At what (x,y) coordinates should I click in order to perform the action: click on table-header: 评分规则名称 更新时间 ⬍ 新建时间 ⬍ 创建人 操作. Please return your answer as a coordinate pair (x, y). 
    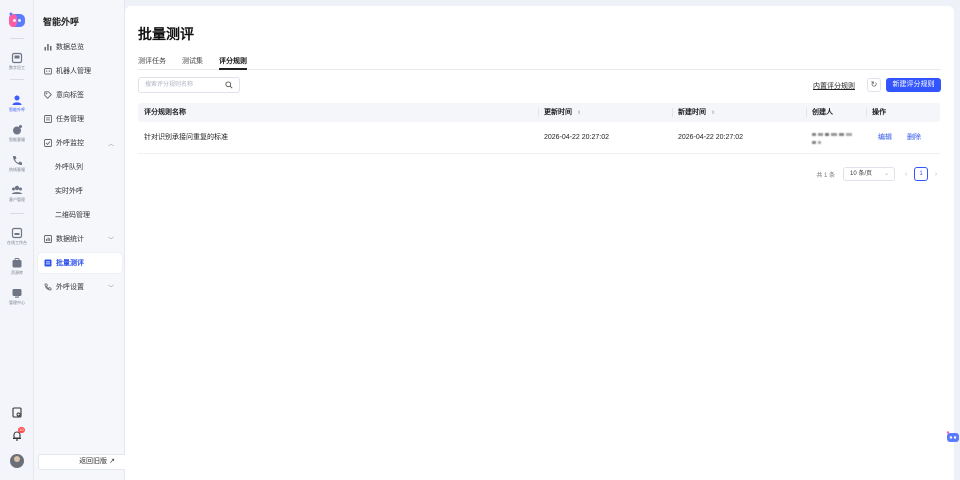
    Looking at the image, I should click on (539, 112).